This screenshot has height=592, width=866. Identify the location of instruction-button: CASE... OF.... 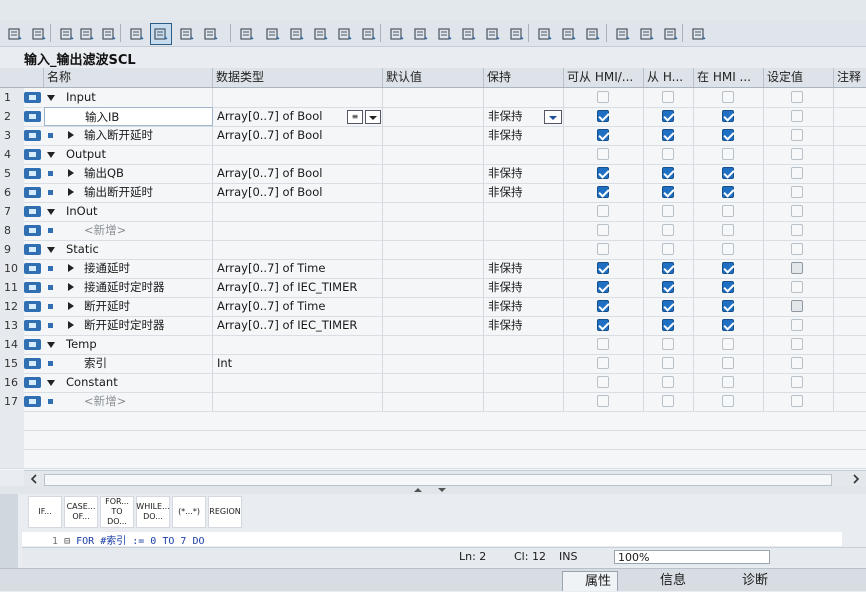
(81, 512).